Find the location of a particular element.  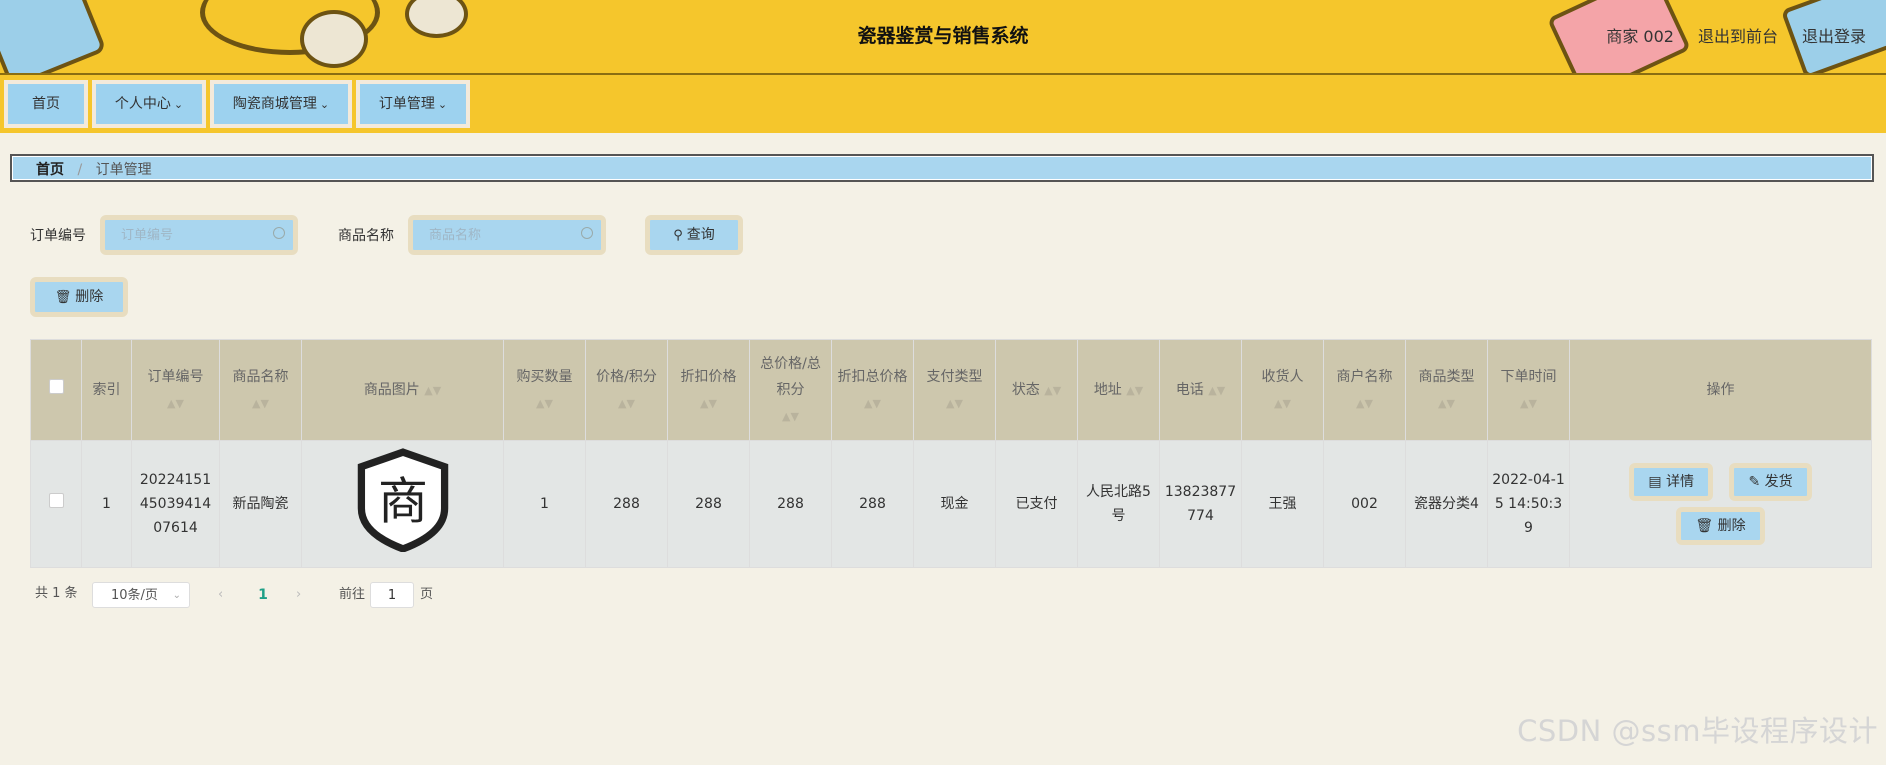

nav-item-ceramics-mall: 陶瓷商城管理 ⌄ is located at coordinates (281, 104).